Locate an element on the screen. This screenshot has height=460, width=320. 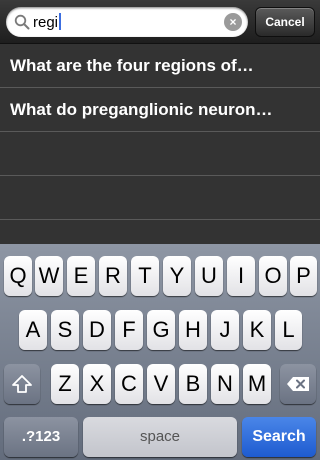
key-d: D is located at coordinates (97, 330).